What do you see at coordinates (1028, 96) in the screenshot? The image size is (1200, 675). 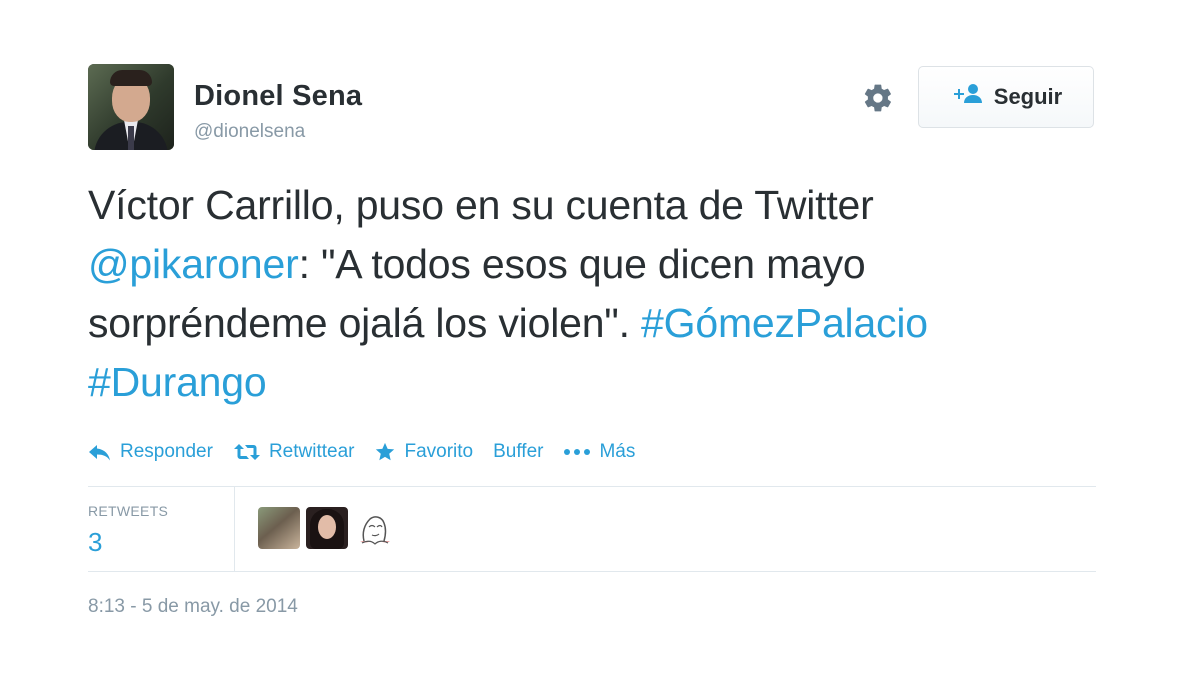 I see `follow-button-label: Seguir` at bounding box center [1028, 96].